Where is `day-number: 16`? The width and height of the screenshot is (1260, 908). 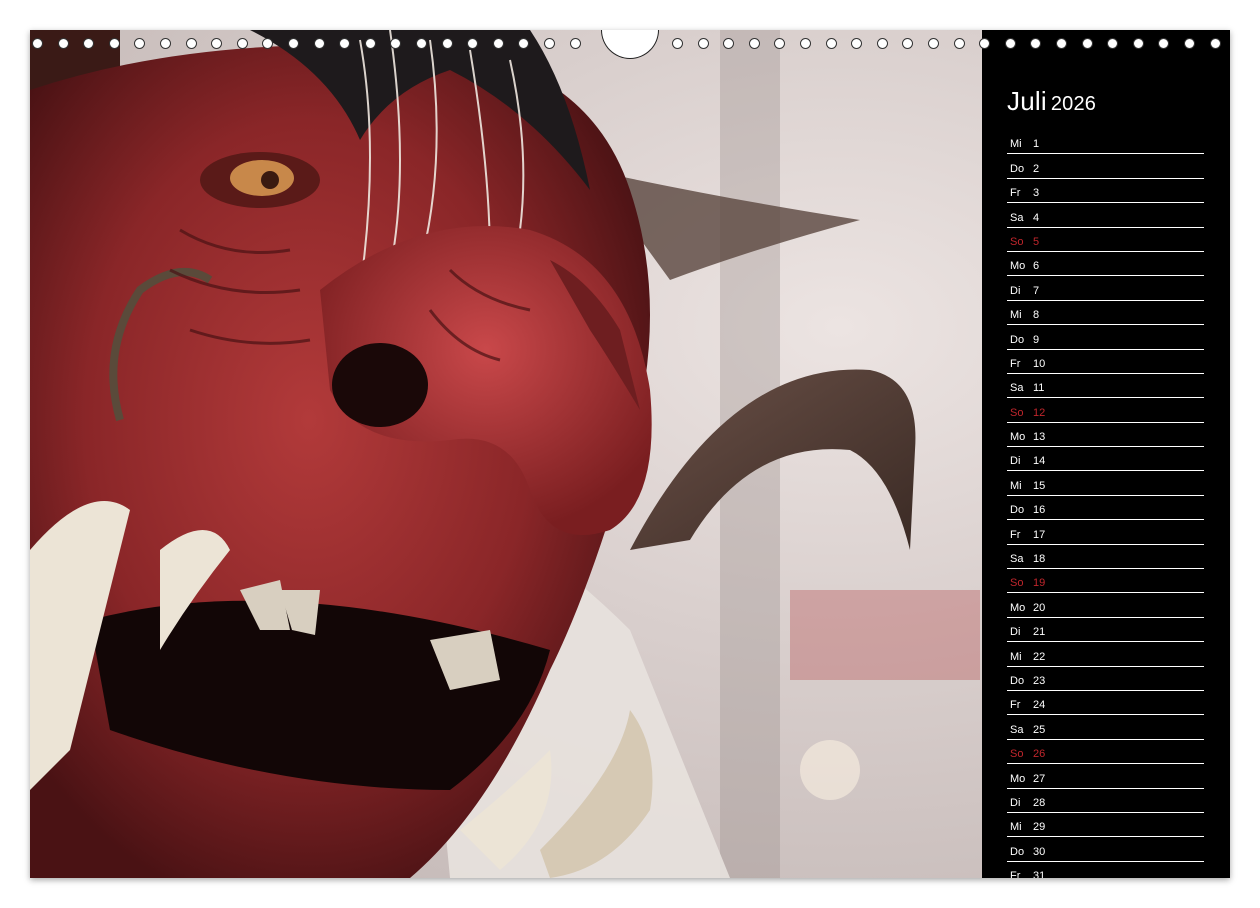 day-number: 16 is located at coordinates (1039, 510).